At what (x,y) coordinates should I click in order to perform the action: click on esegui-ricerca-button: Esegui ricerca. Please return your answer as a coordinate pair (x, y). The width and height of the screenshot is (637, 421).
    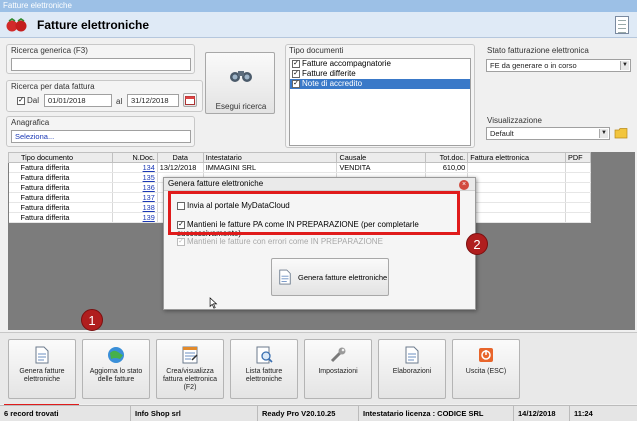
    Looking at the image, I should click on (240, 83).